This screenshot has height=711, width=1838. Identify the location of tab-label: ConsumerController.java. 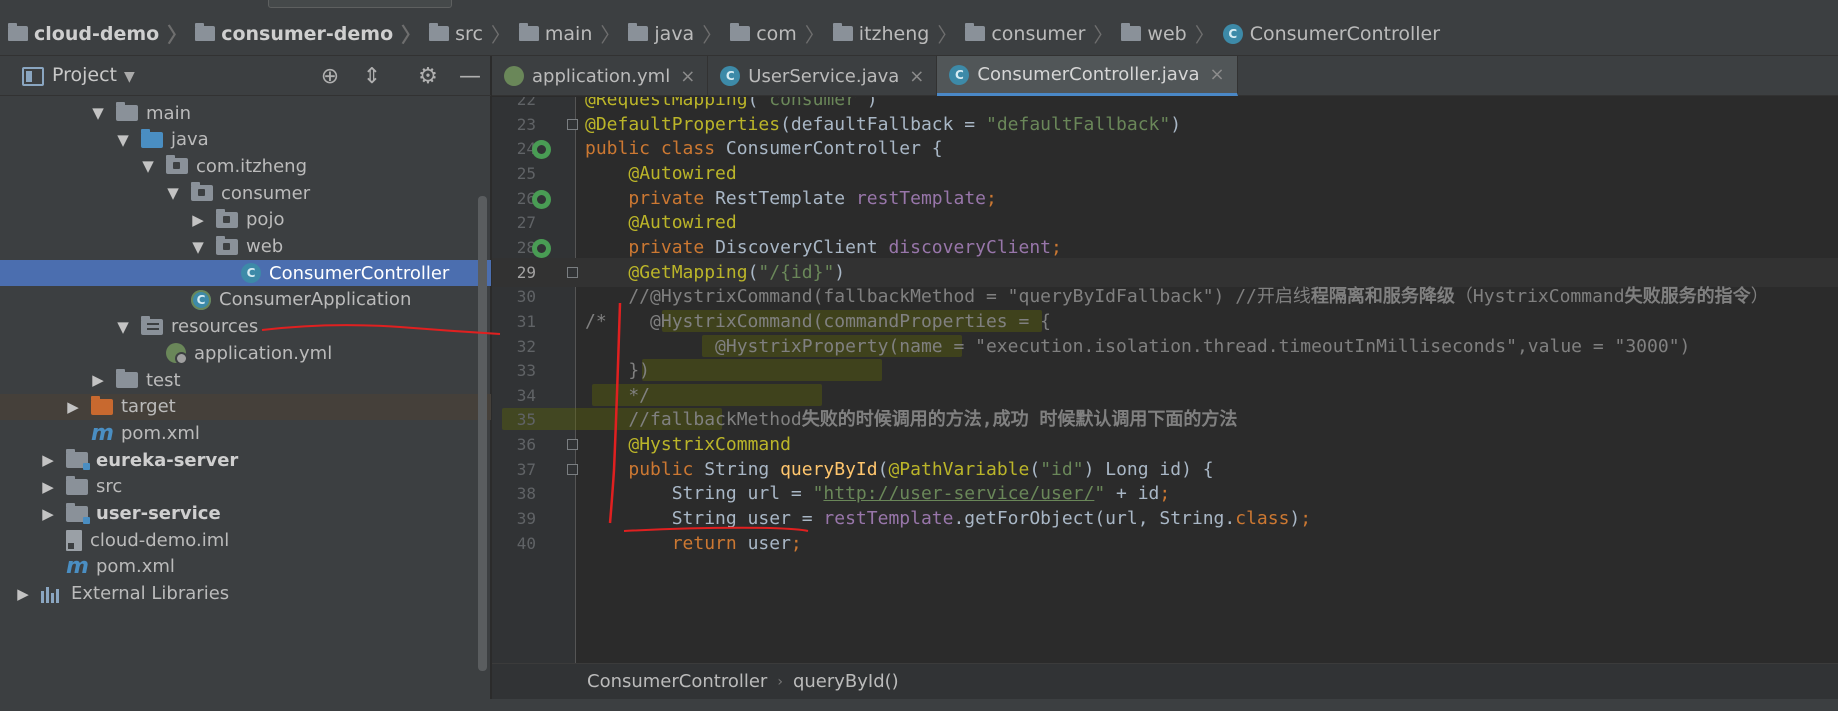
(1088, 74).